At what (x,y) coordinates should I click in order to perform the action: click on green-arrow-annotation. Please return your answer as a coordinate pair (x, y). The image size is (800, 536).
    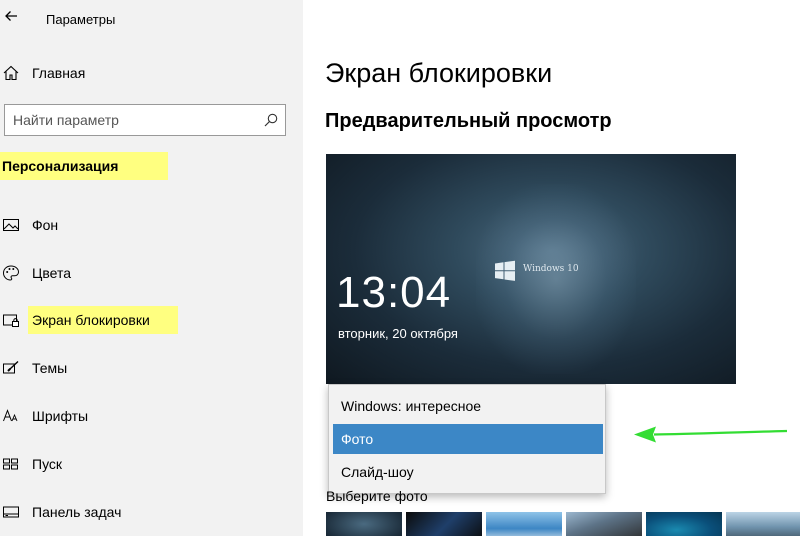
    Looking at the image, I should click on (710, 434).